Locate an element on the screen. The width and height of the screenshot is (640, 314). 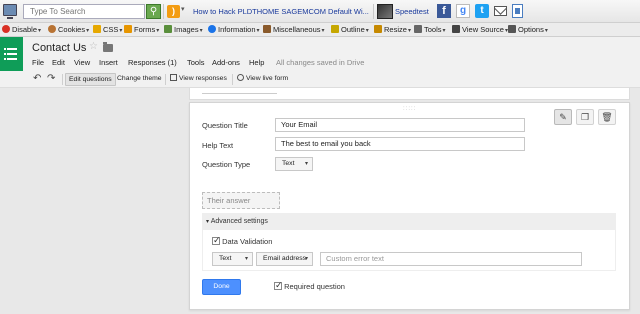
validation-type-select: Text ▾ is located at coordinates (232, 259).